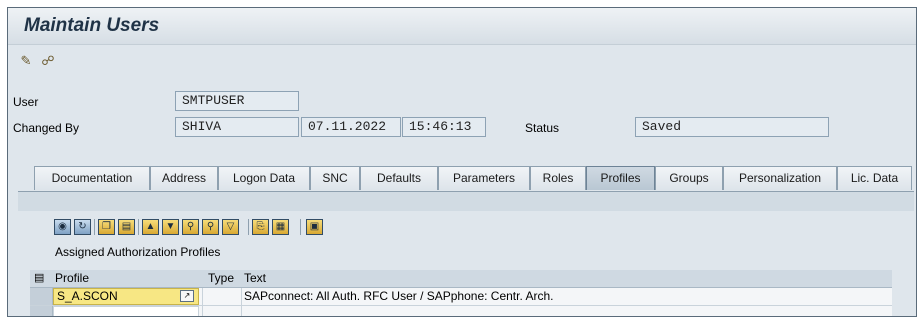 This screenshot has width=923, height=324. Describe the element at coordinates (255, 278) in the screenshot. I see `column-text: Text` at that location.